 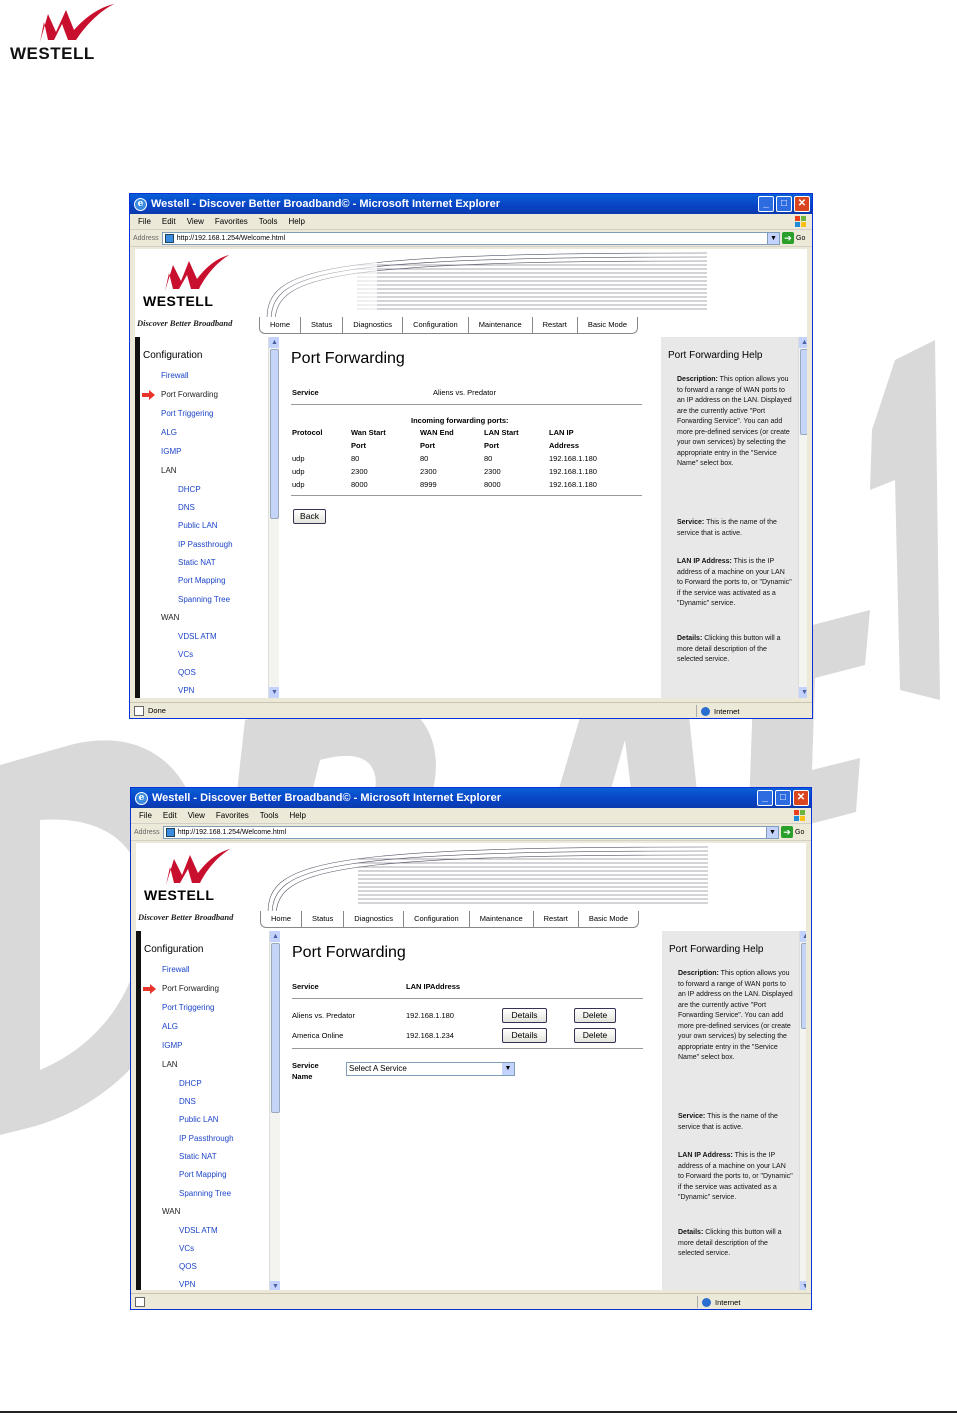 What do you see at coordinates (430, 1069) in the screenshot?
I see `service-name-select: Select A Service ▼` at bounding box center [430, 1069].